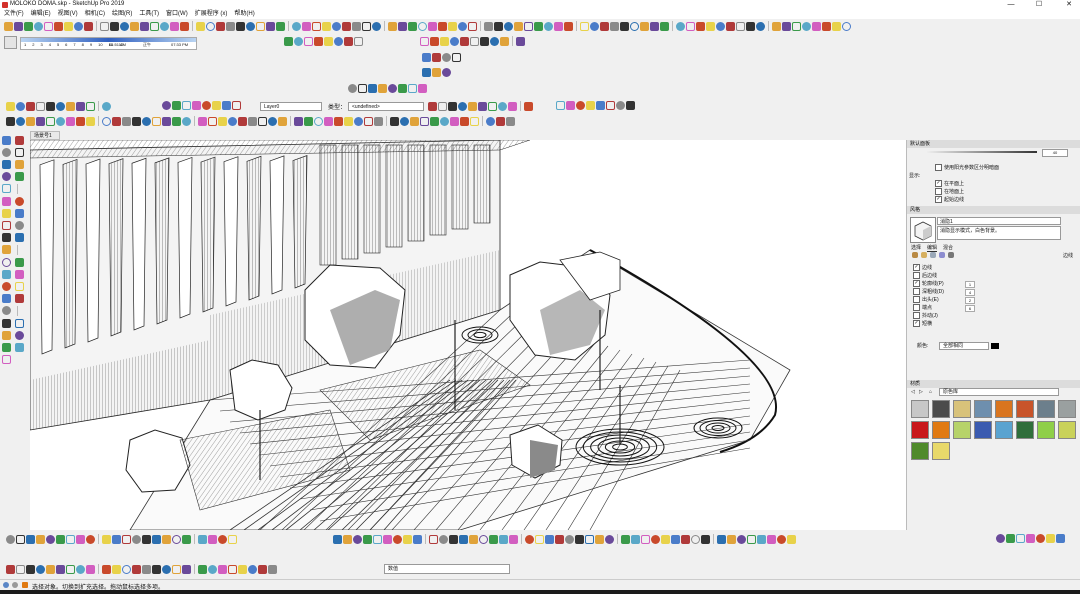  I want to click on measurements-box: 数值, so click(447, 569).